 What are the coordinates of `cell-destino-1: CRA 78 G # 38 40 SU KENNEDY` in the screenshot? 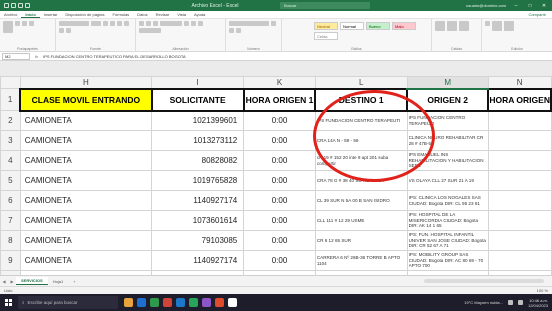 It's located at (361, 180).